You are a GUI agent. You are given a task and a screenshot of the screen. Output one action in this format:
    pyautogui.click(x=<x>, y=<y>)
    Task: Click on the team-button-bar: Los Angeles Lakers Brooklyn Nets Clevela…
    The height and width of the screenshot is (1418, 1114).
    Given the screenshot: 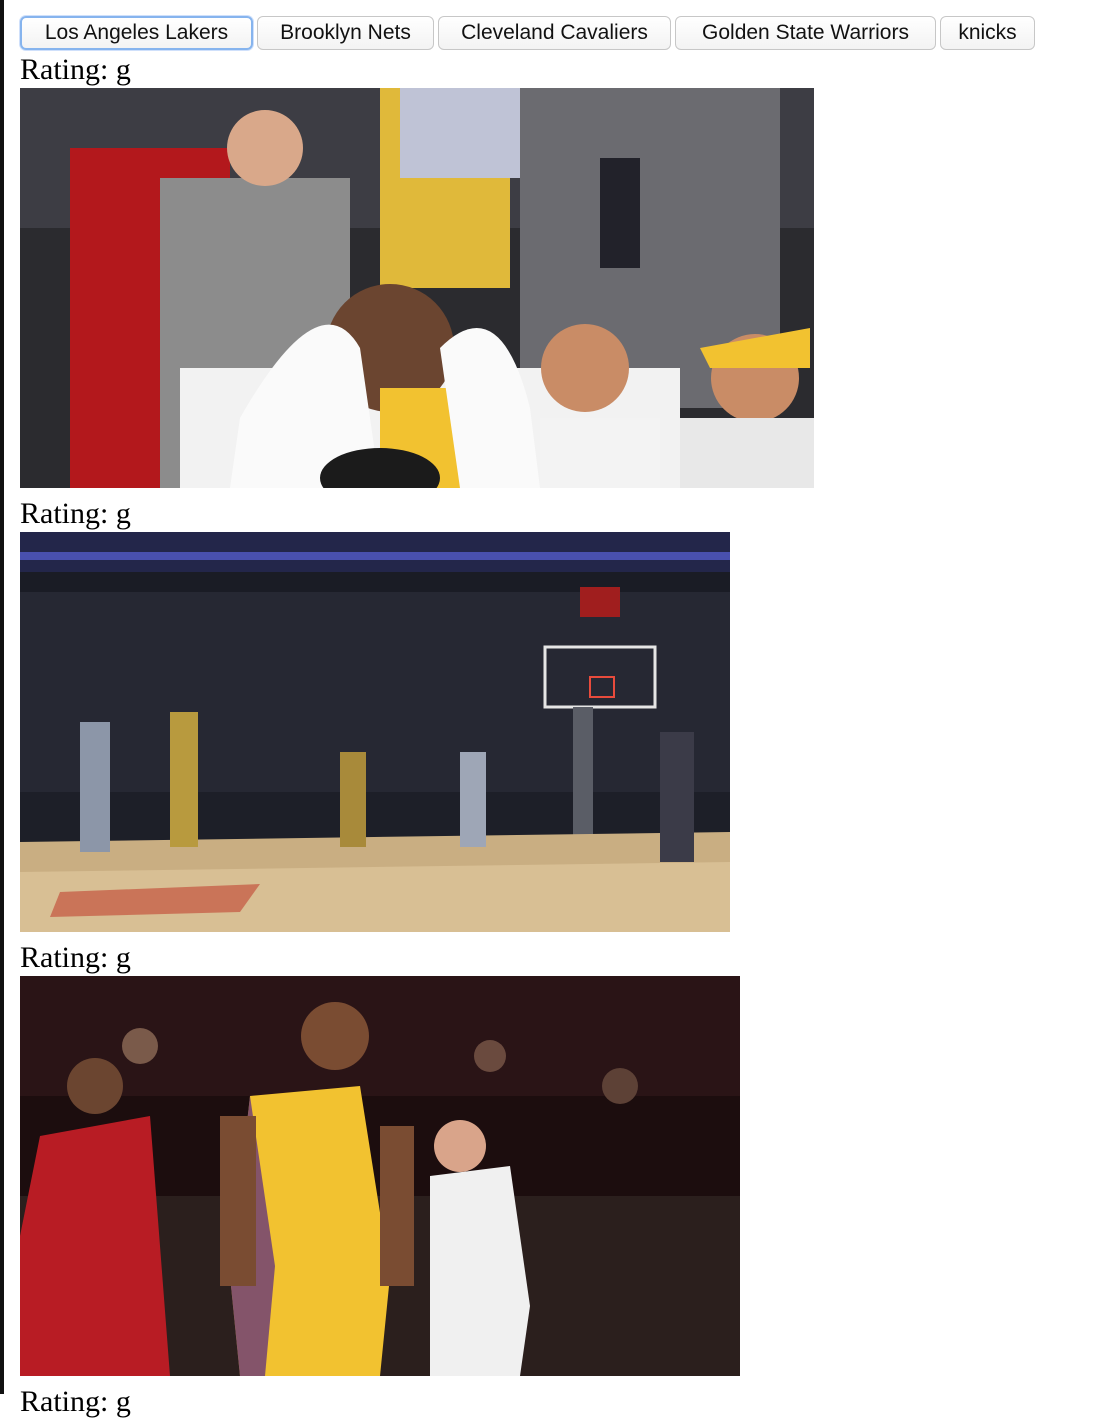 What is the action you would take?
    pyautogui.click(x=527, y=33)
    